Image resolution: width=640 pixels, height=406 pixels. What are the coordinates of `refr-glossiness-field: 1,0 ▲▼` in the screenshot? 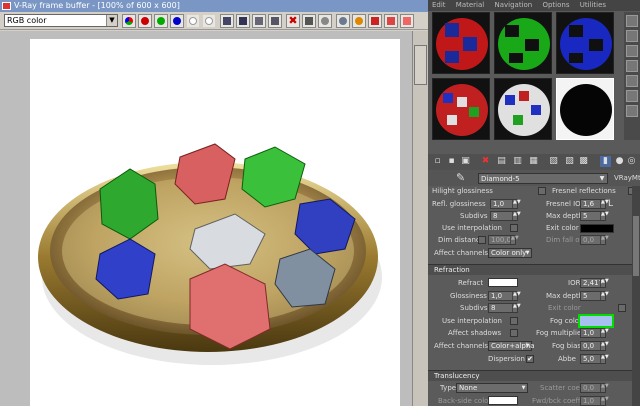 It's located at (504, 296).